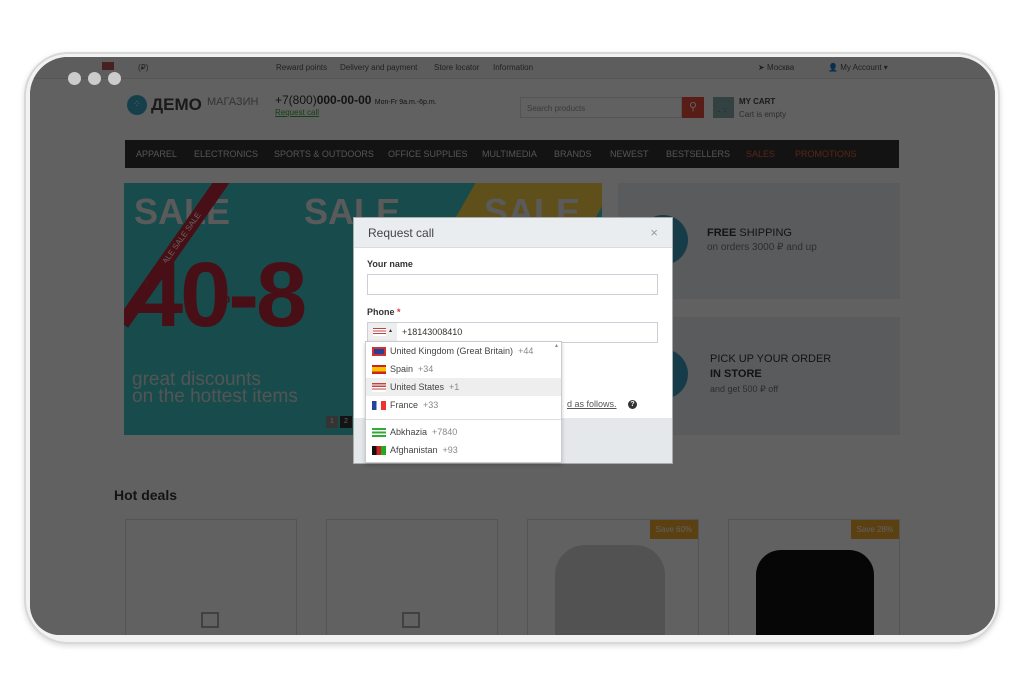 The width and height of the screenshot is (1024, 682). I want to click on nav-electronics: ELECTRONICS, so click(226, 154).